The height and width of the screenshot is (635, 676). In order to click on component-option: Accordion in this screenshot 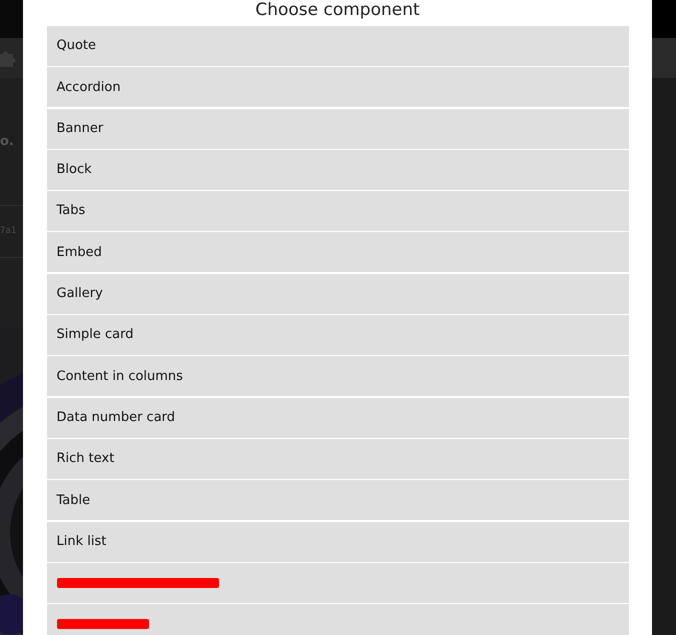, I will do `click(337, 87)`.